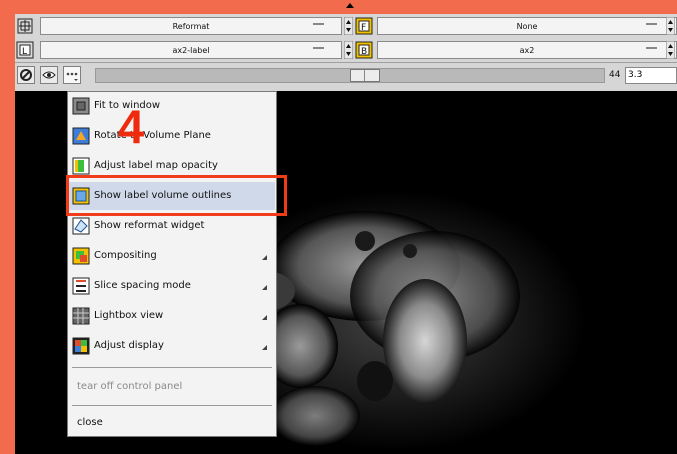 The height and width of the screenshot is (454, 677). Describe the element at coordinates (142, 285) in the screenshot. I see `menu-item-label: Slice spacing mode` at that location.